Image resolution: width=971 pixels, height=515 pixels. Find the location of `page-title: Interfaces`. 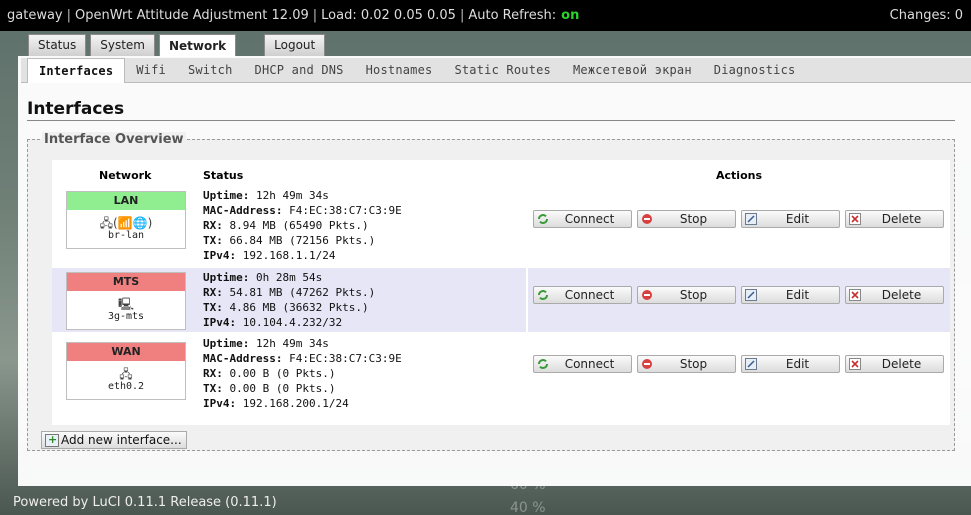

page-title: Interfaces is located at coordinates (76, 109).